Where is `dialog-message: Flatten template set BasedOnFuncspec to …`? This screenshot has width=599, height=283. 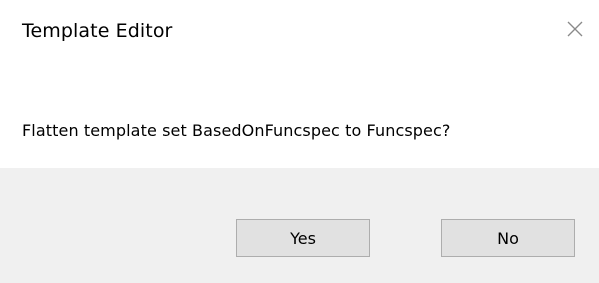
dialog-message: Flatten template set BasedOnFuncspec to … is located at coordinates (236, 130).